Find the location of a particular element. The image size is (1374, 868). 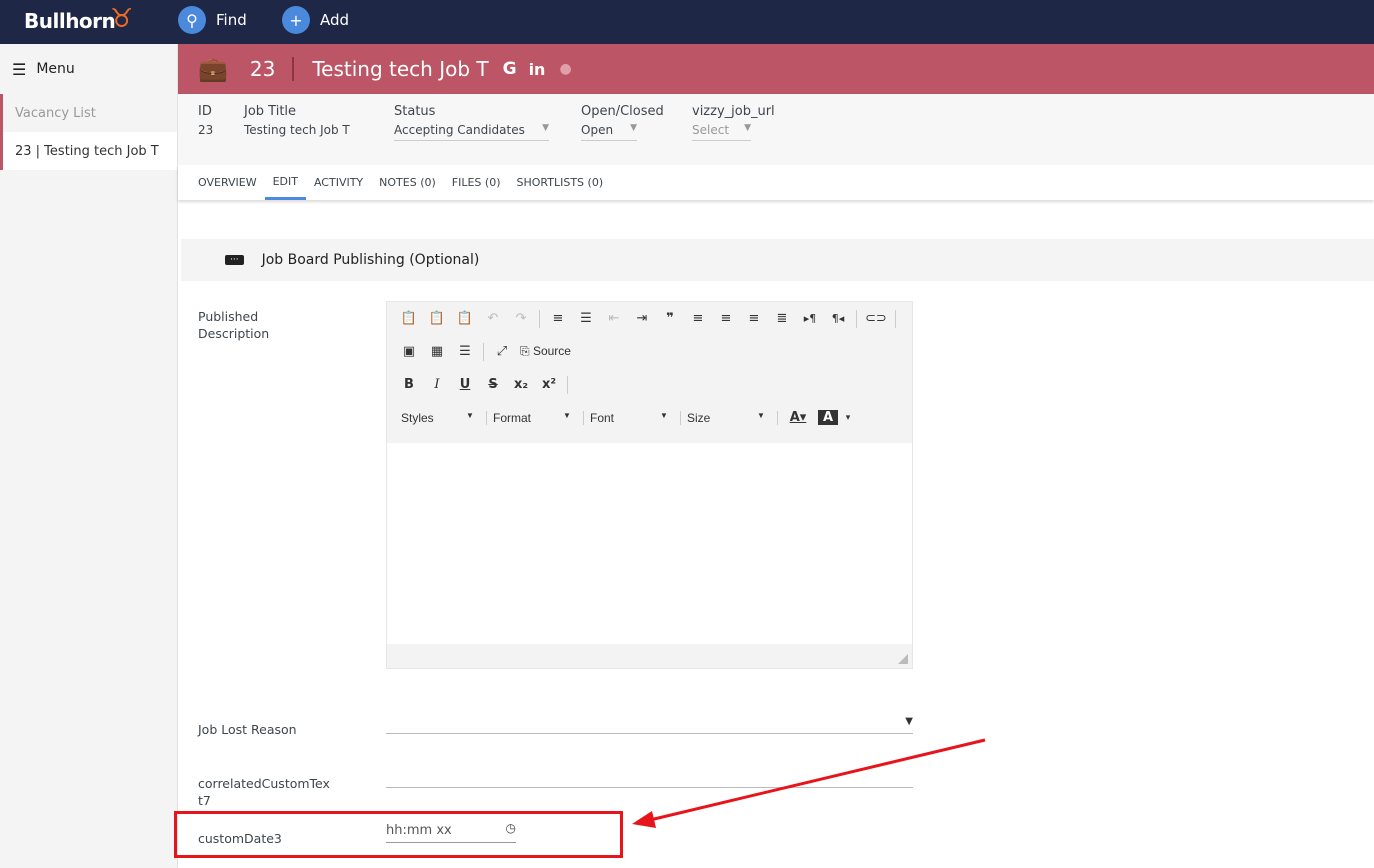

annotation-arrow is located at coordinates (809, 783).